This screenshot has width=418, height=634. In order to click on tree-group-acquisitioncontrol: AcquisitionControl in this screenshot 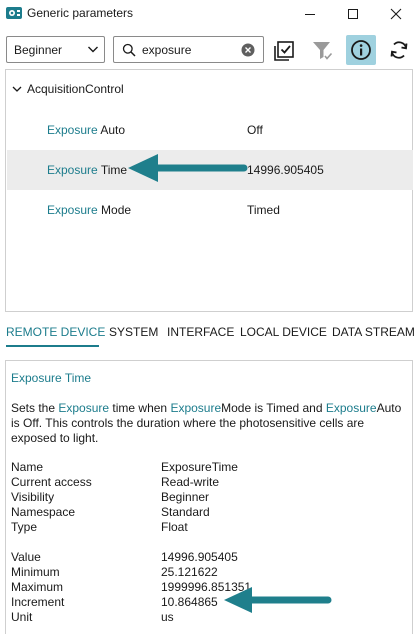, I will do `click(209, 89)`.